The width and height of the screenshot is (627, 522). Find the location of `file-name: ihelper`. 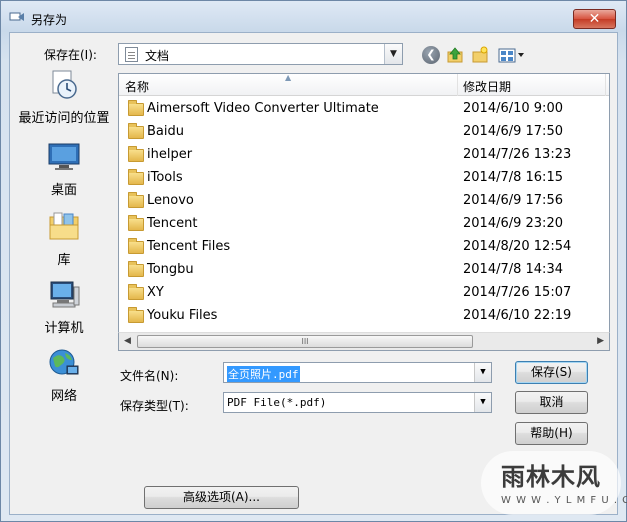

file-name: ihelper is located at coordinates (170, 154).